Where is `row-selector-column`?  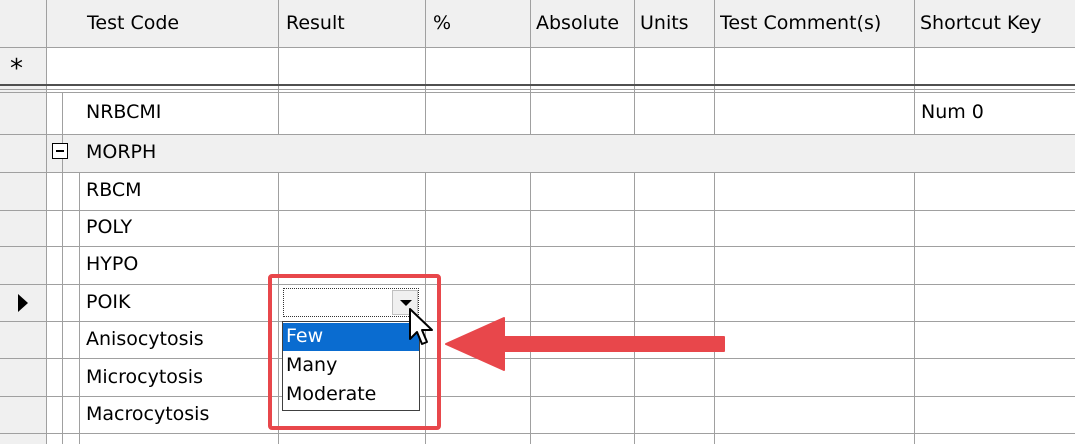
row-selector-column is located at coordinates (23, 222).